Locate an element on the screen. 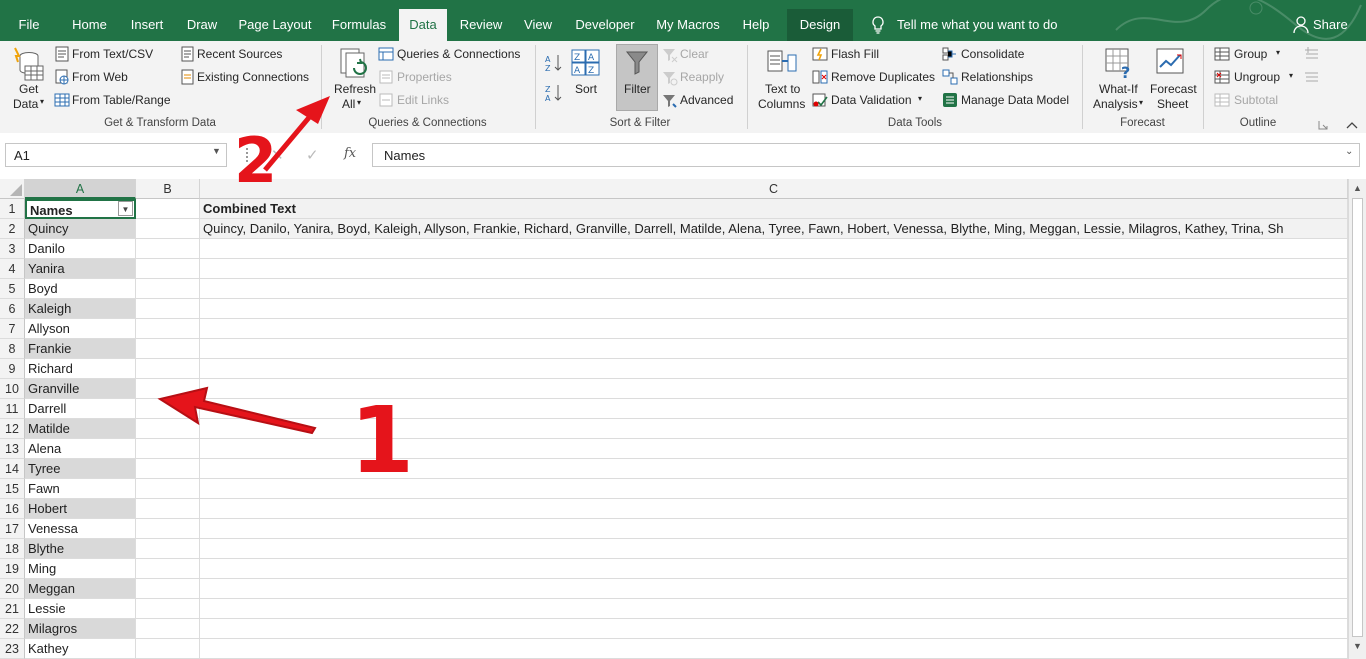 Image resolution: width=1366 pixels, height=659 pixels. cell-c1: Combined Text is located at coordinates (774, 209).